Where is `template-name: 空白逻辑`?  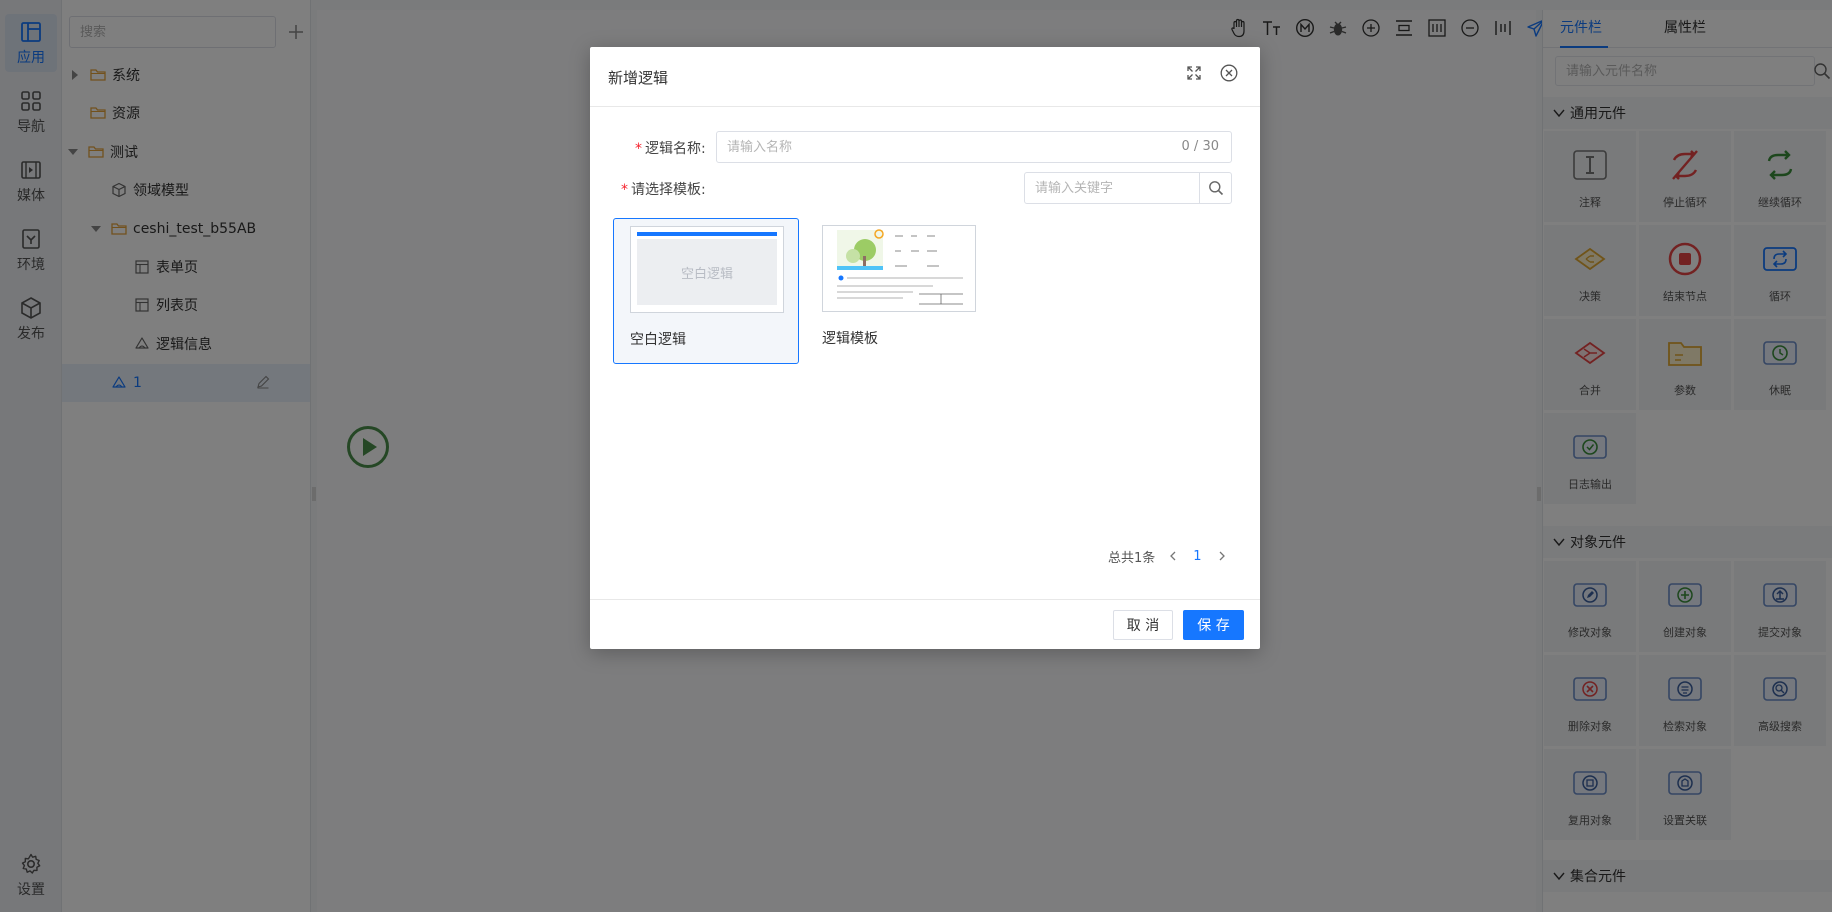
template-name: 空白逻辑 is located at coordinates (658, 340).